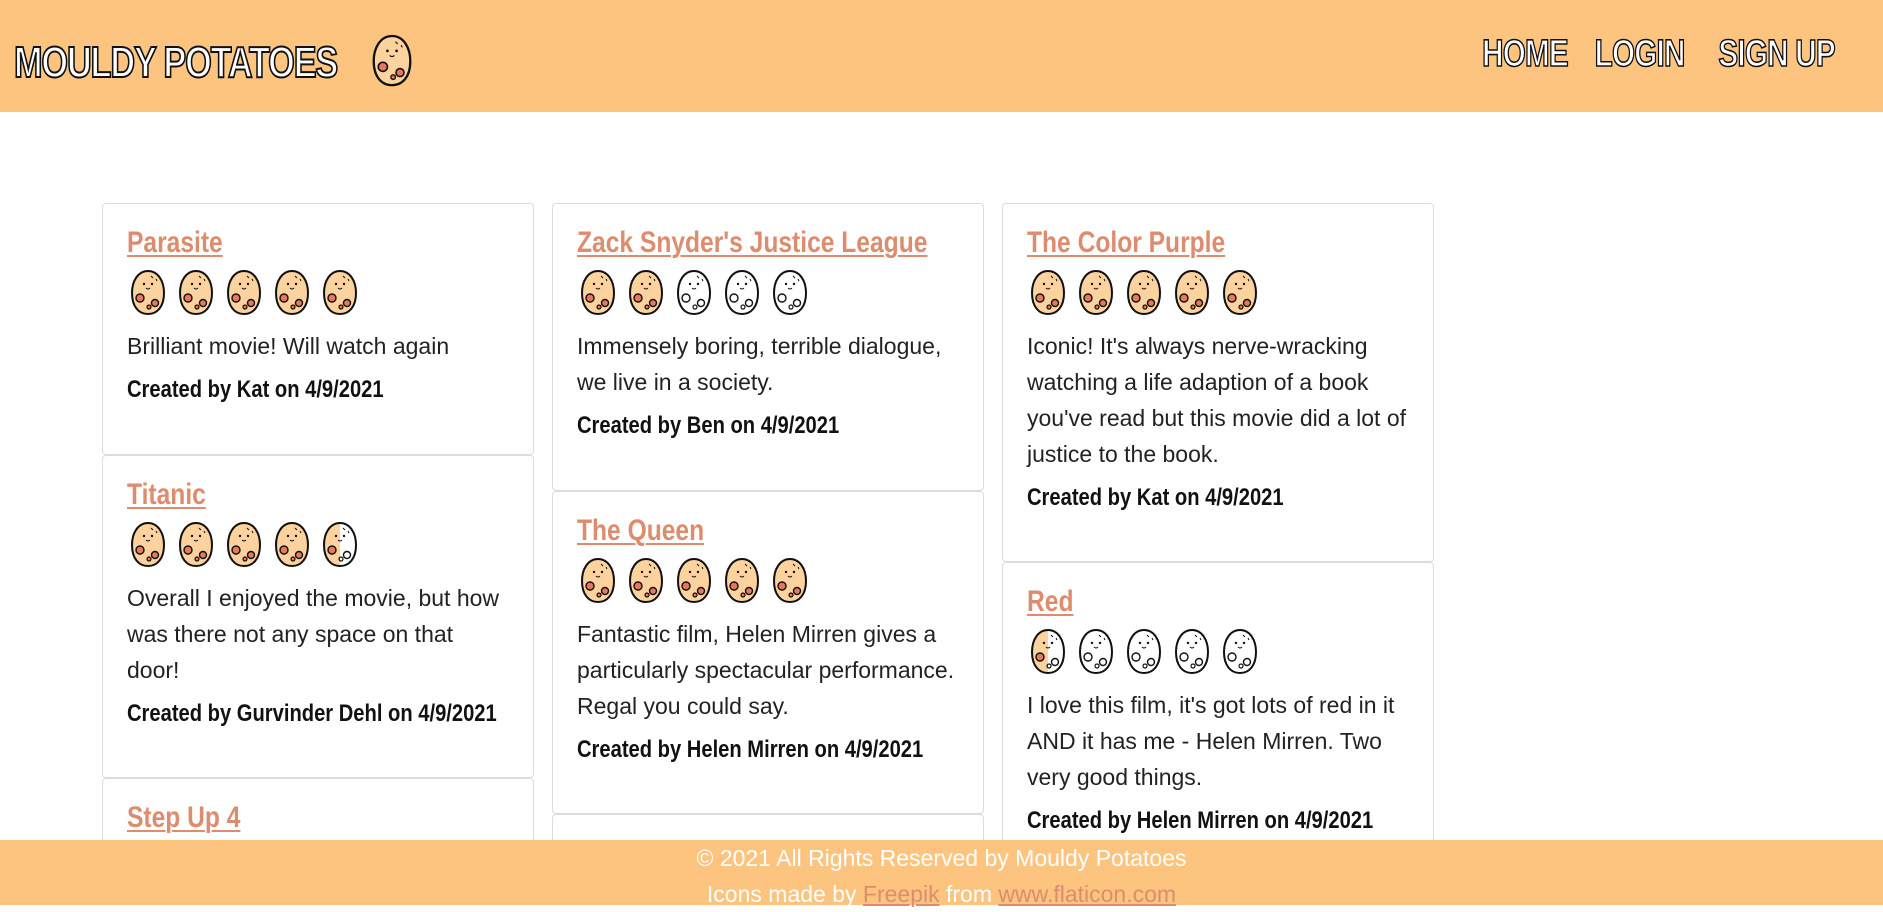  What do you see at coordinates (752, 243) in the screenshot?
I see `movie-title-link: Zack Snyder's Justice League` at bounding box center [752, 243].